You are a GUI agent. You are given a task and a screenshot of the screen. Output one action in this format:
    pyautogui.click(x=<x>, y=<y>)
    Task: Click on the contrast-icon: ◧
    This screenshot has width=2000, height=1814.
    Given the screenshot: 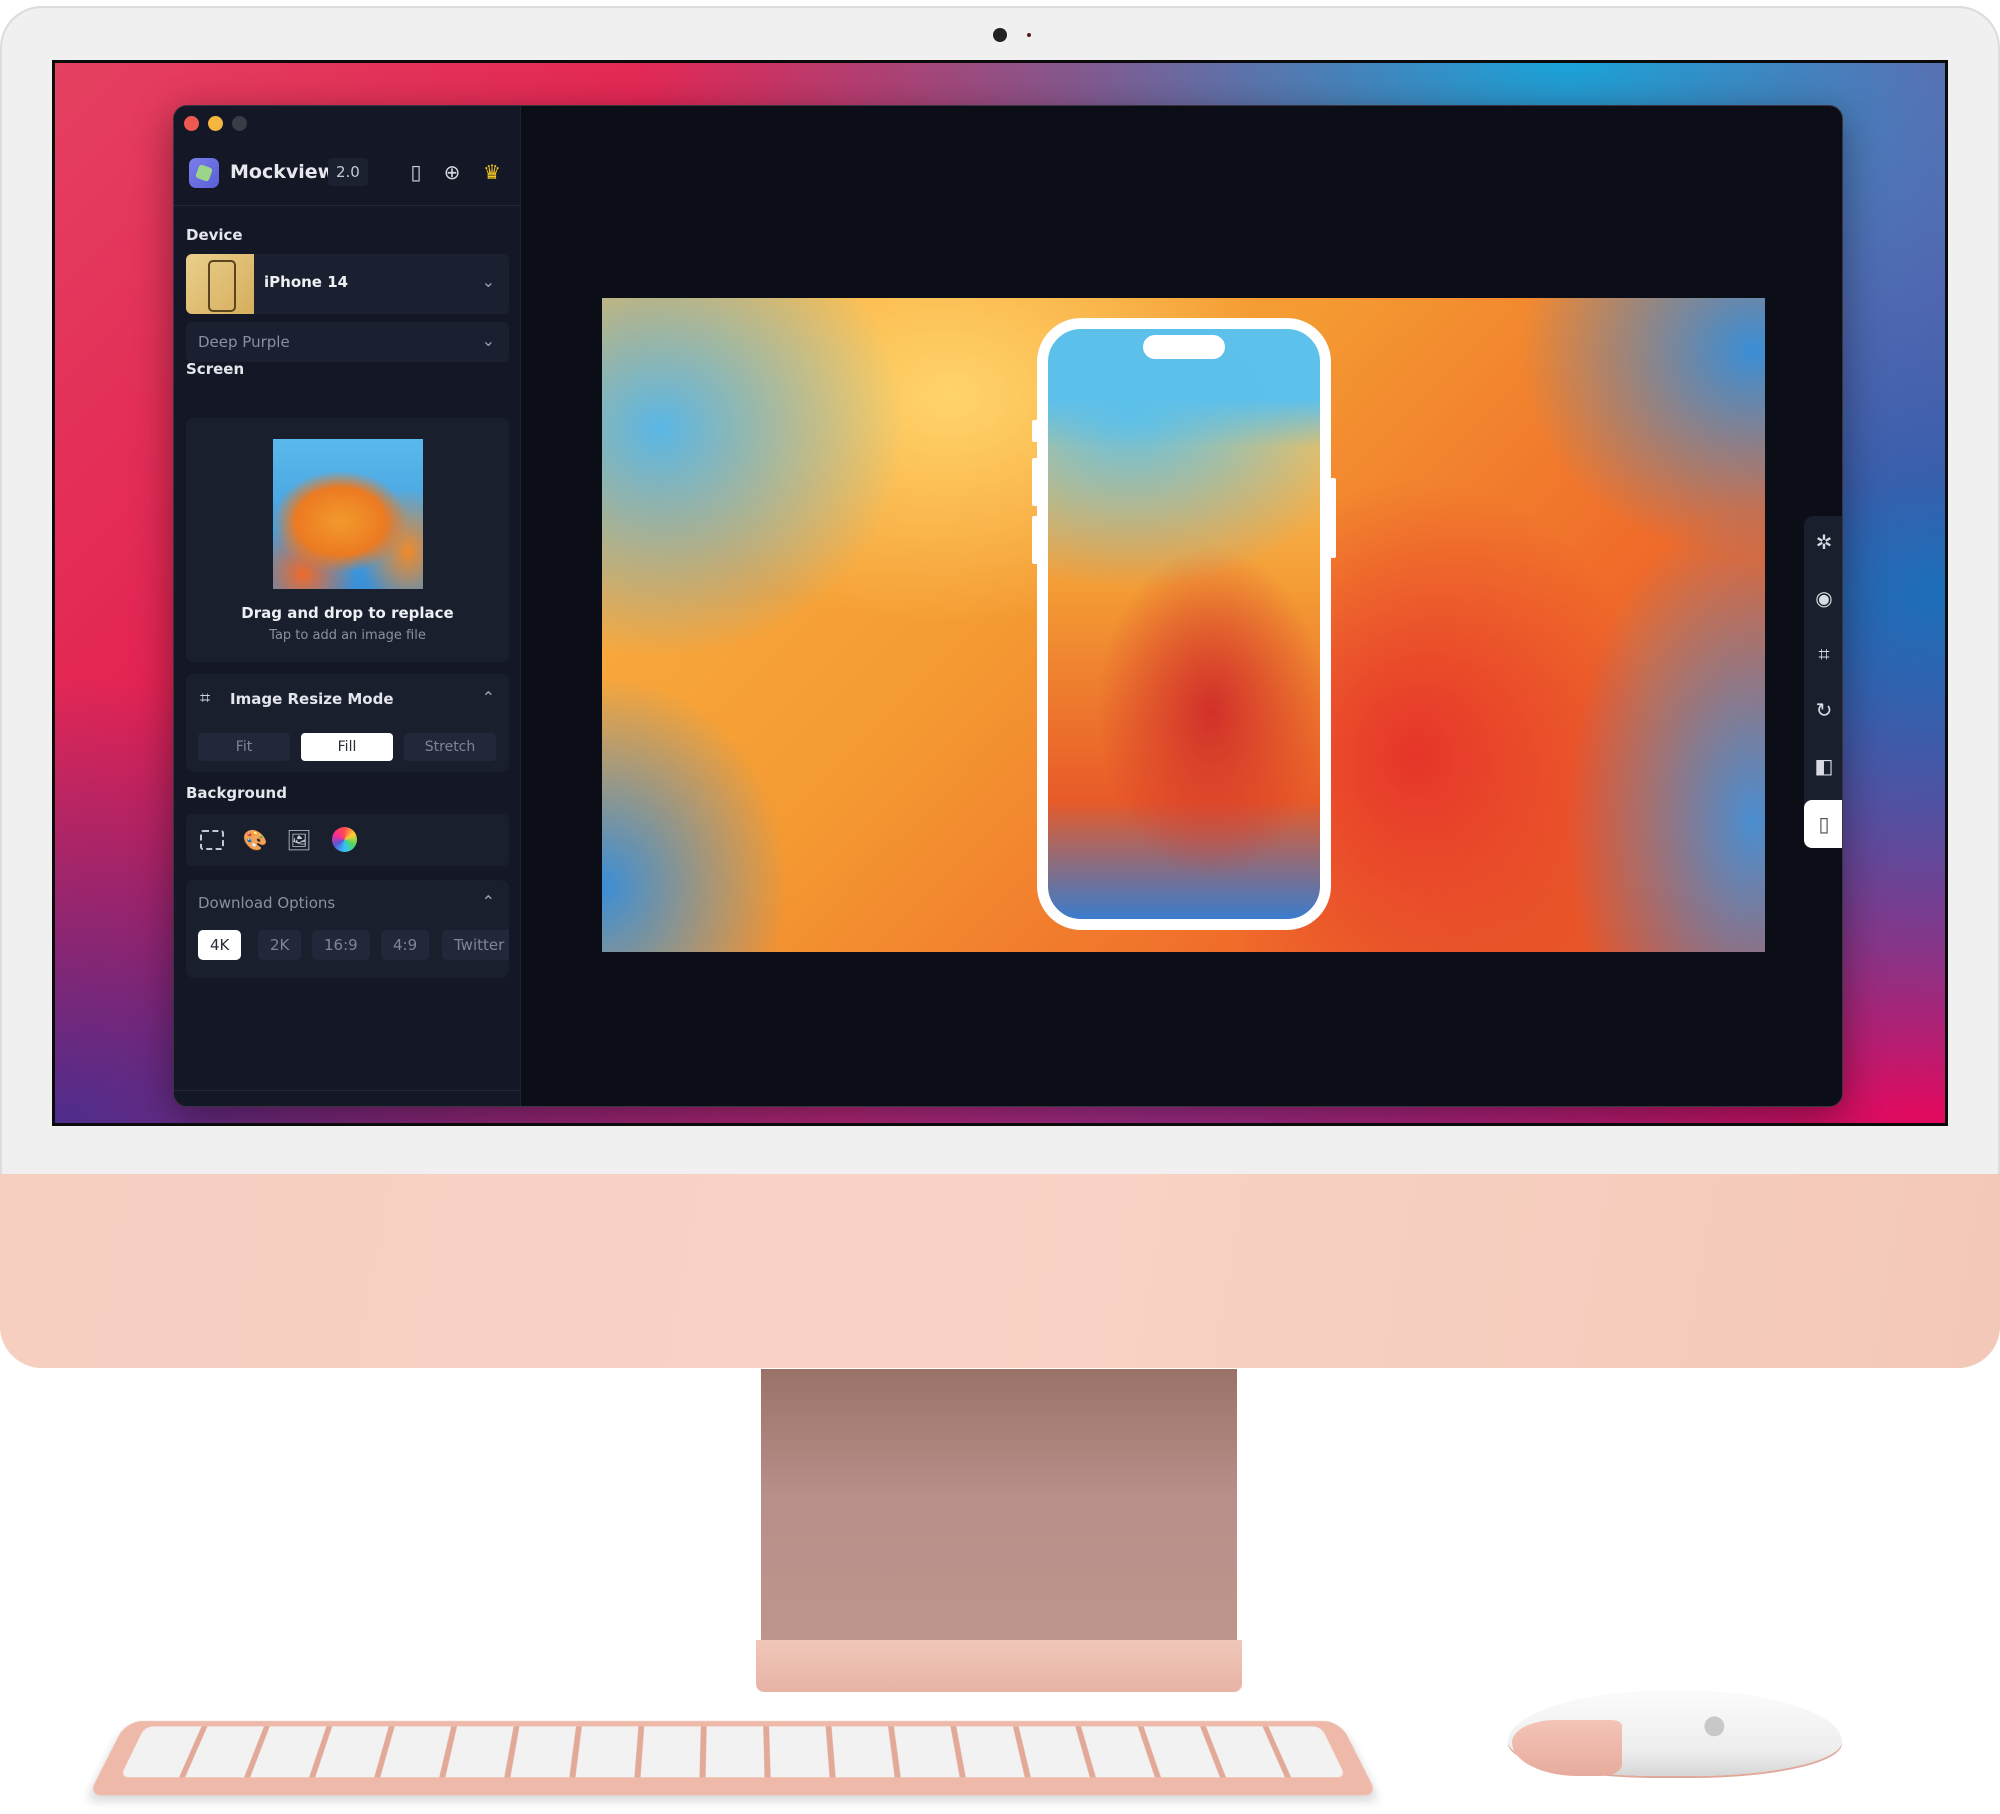 What is the action you would take?
    pyautogui.click(x=1823, y=766)
    